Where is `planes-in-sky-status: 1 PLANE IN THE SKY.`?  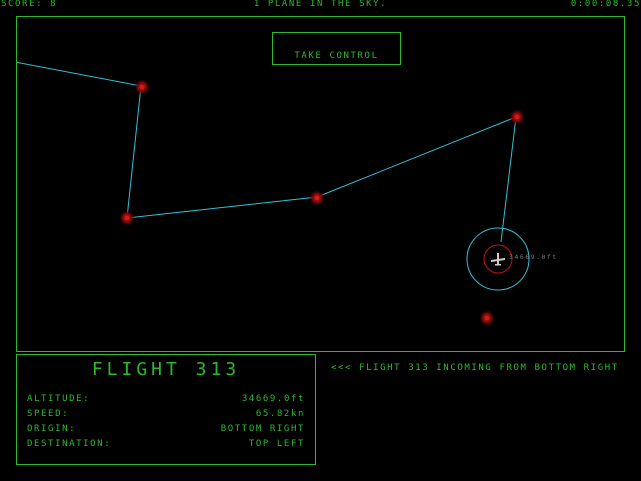 planes-in-sky-status: 1 PLANE IN THE SKY. is located at coordinates (320, 4).